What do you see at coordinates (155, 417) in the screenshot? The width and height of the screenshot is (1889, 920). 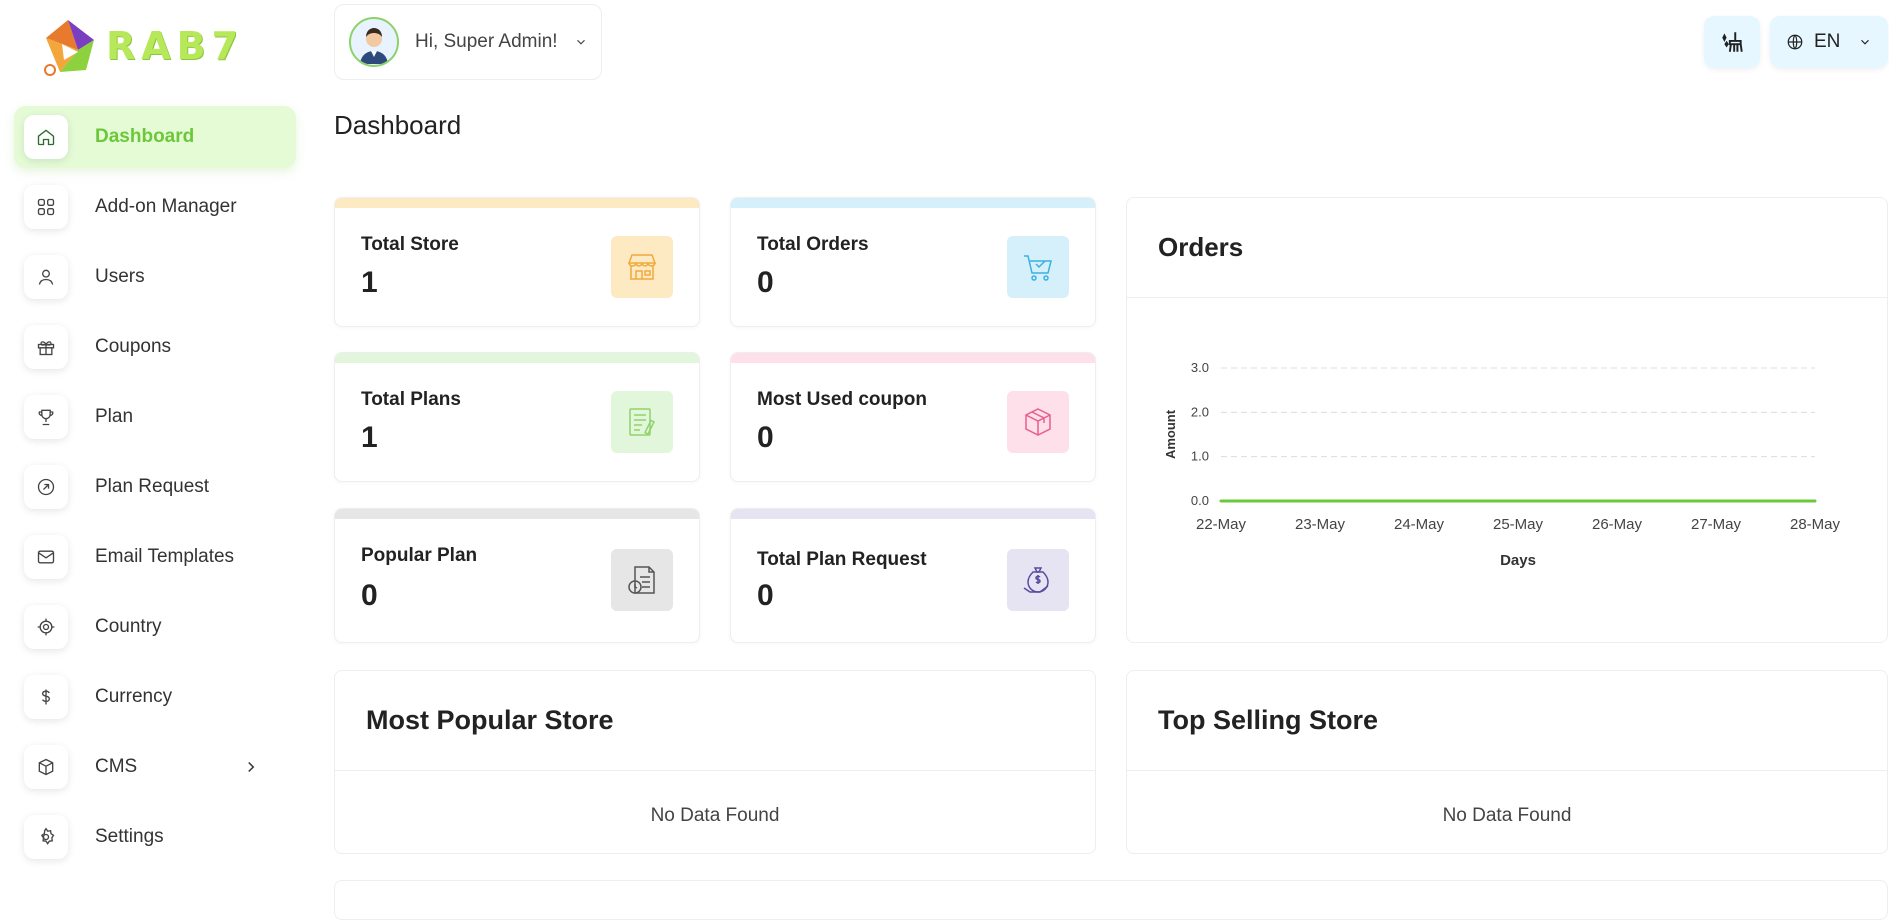 I see `sidebar-item-plan: Plan` at bounding box center [155, 417].